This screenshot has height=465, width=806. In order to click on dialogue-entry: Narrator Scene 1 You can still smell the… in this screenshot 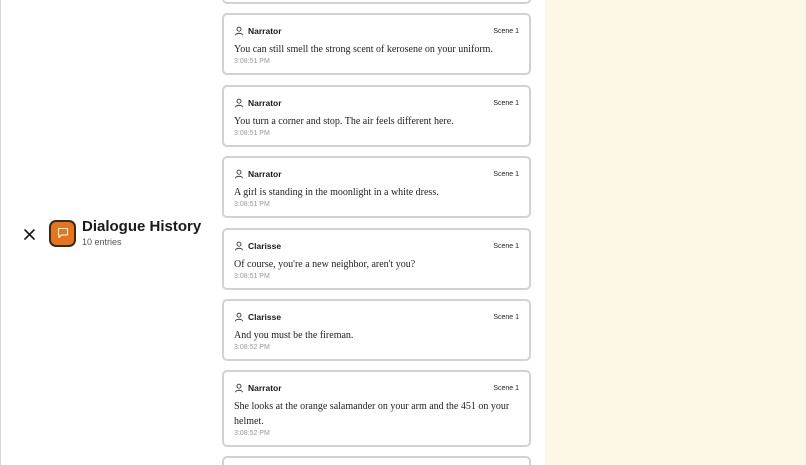, I will do `click(376, 44)`.